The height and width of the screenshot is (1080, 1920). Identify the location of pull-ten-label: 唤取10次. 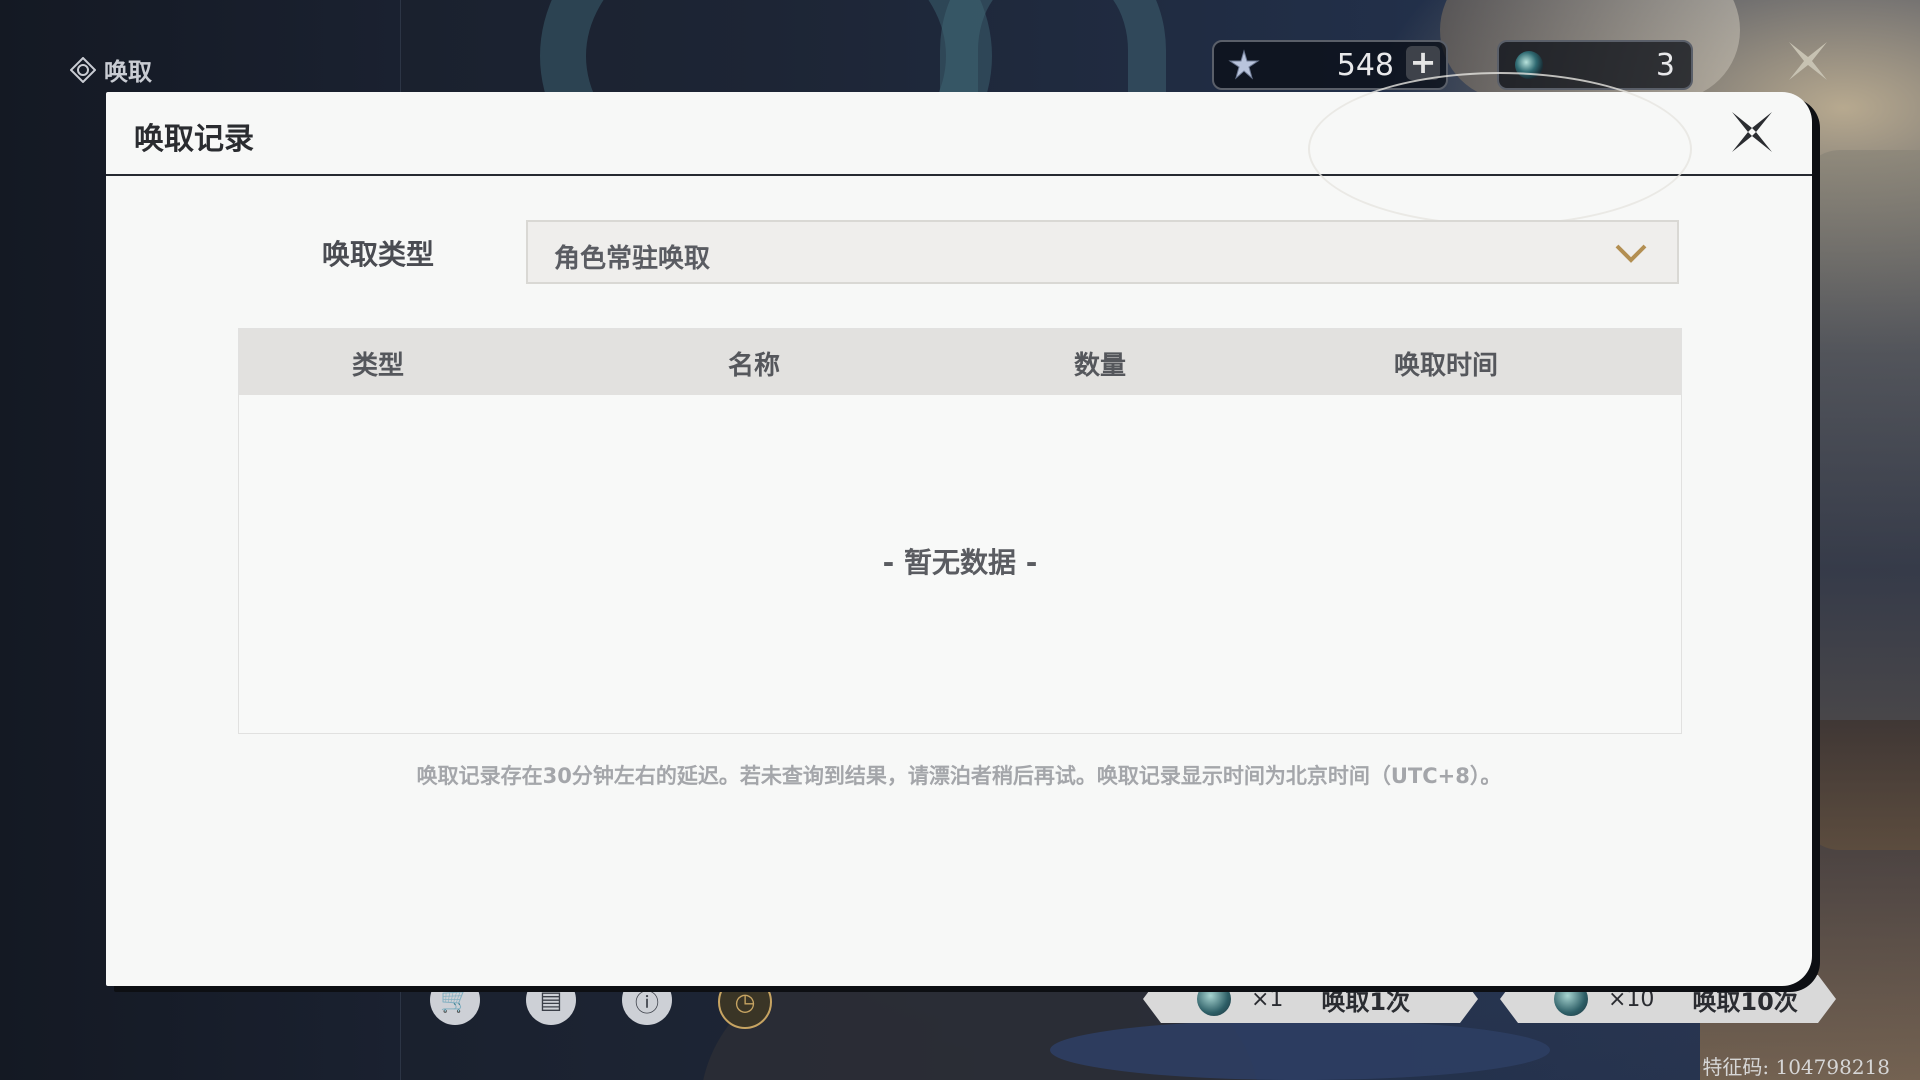
(1745, 1001).